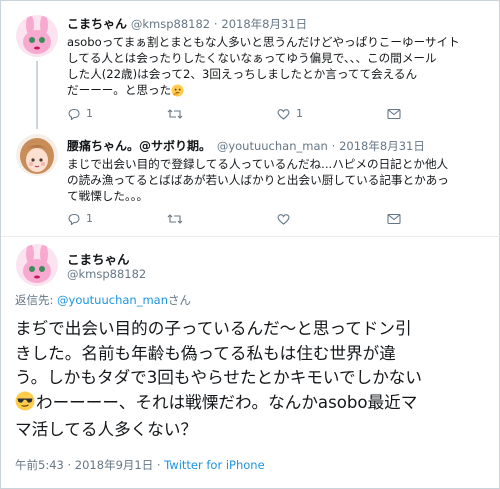  What do you see at coordinates (37, 265) in the screenshot?
I see `avatar-komachan-main` at bounding box center [37, 265].